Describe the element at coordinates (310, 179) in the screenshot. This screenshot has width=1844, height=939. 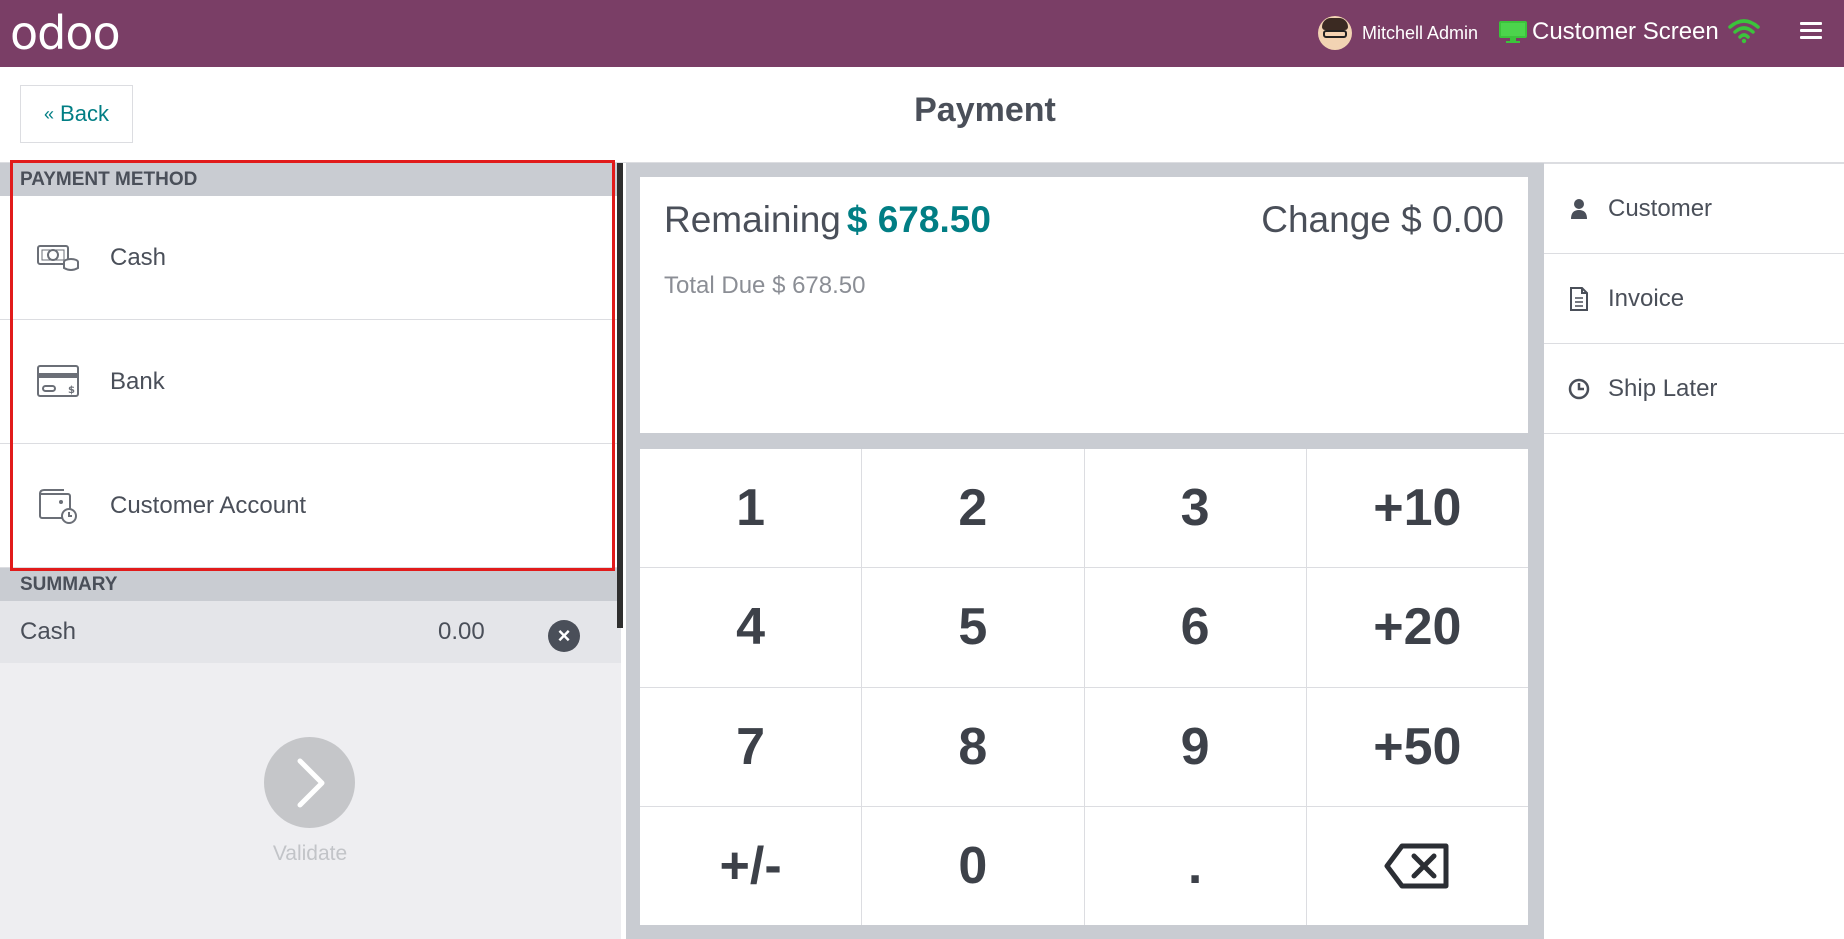
I see `payment-method-heading: PAYMENT METHOD` at that location.